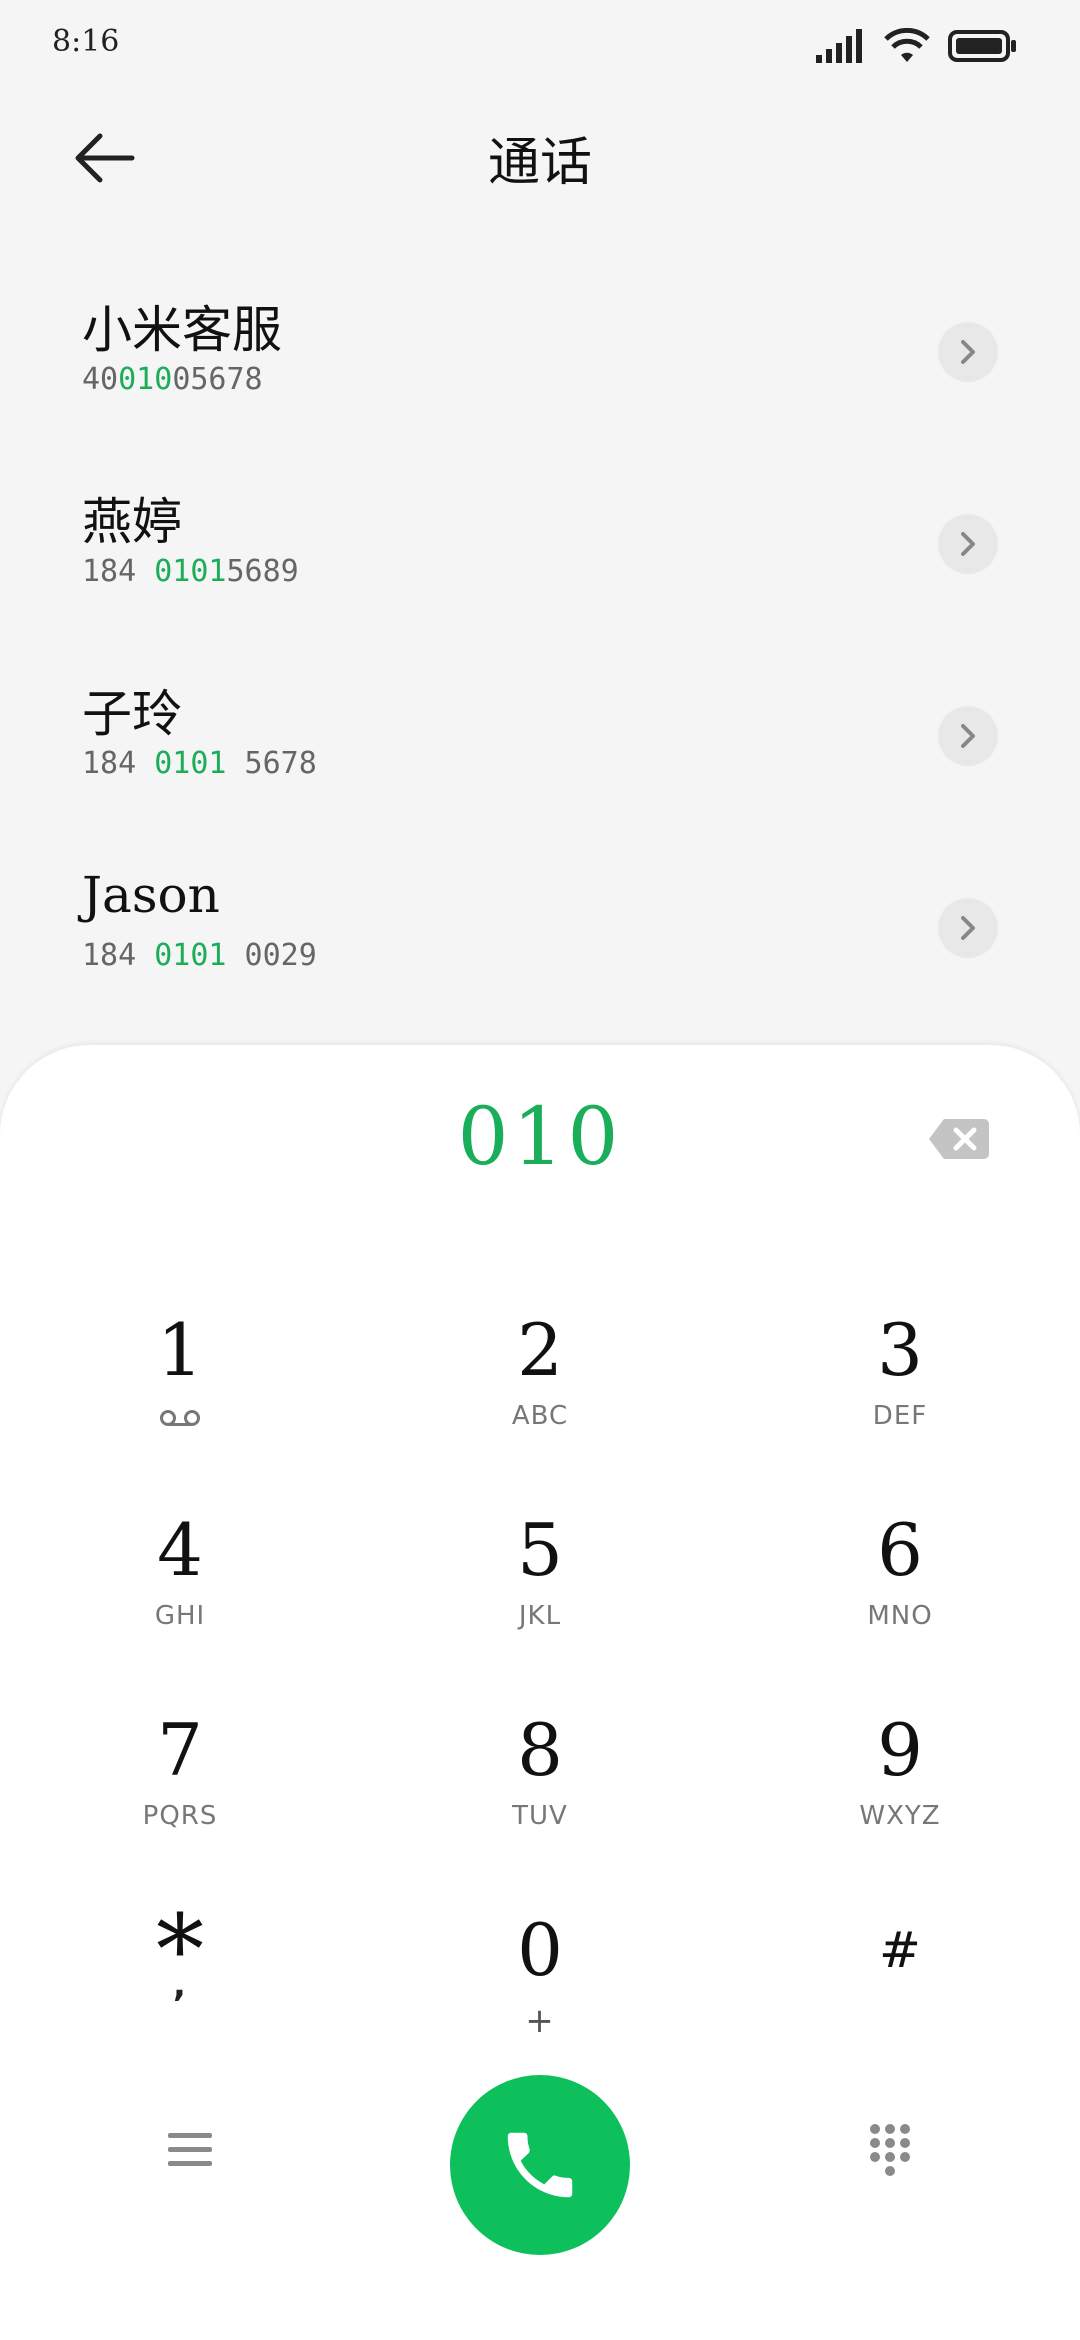 The width and height of the screenshot is (1080, 2340). I want to click on key-letters: MNO, so click(900, 1616).